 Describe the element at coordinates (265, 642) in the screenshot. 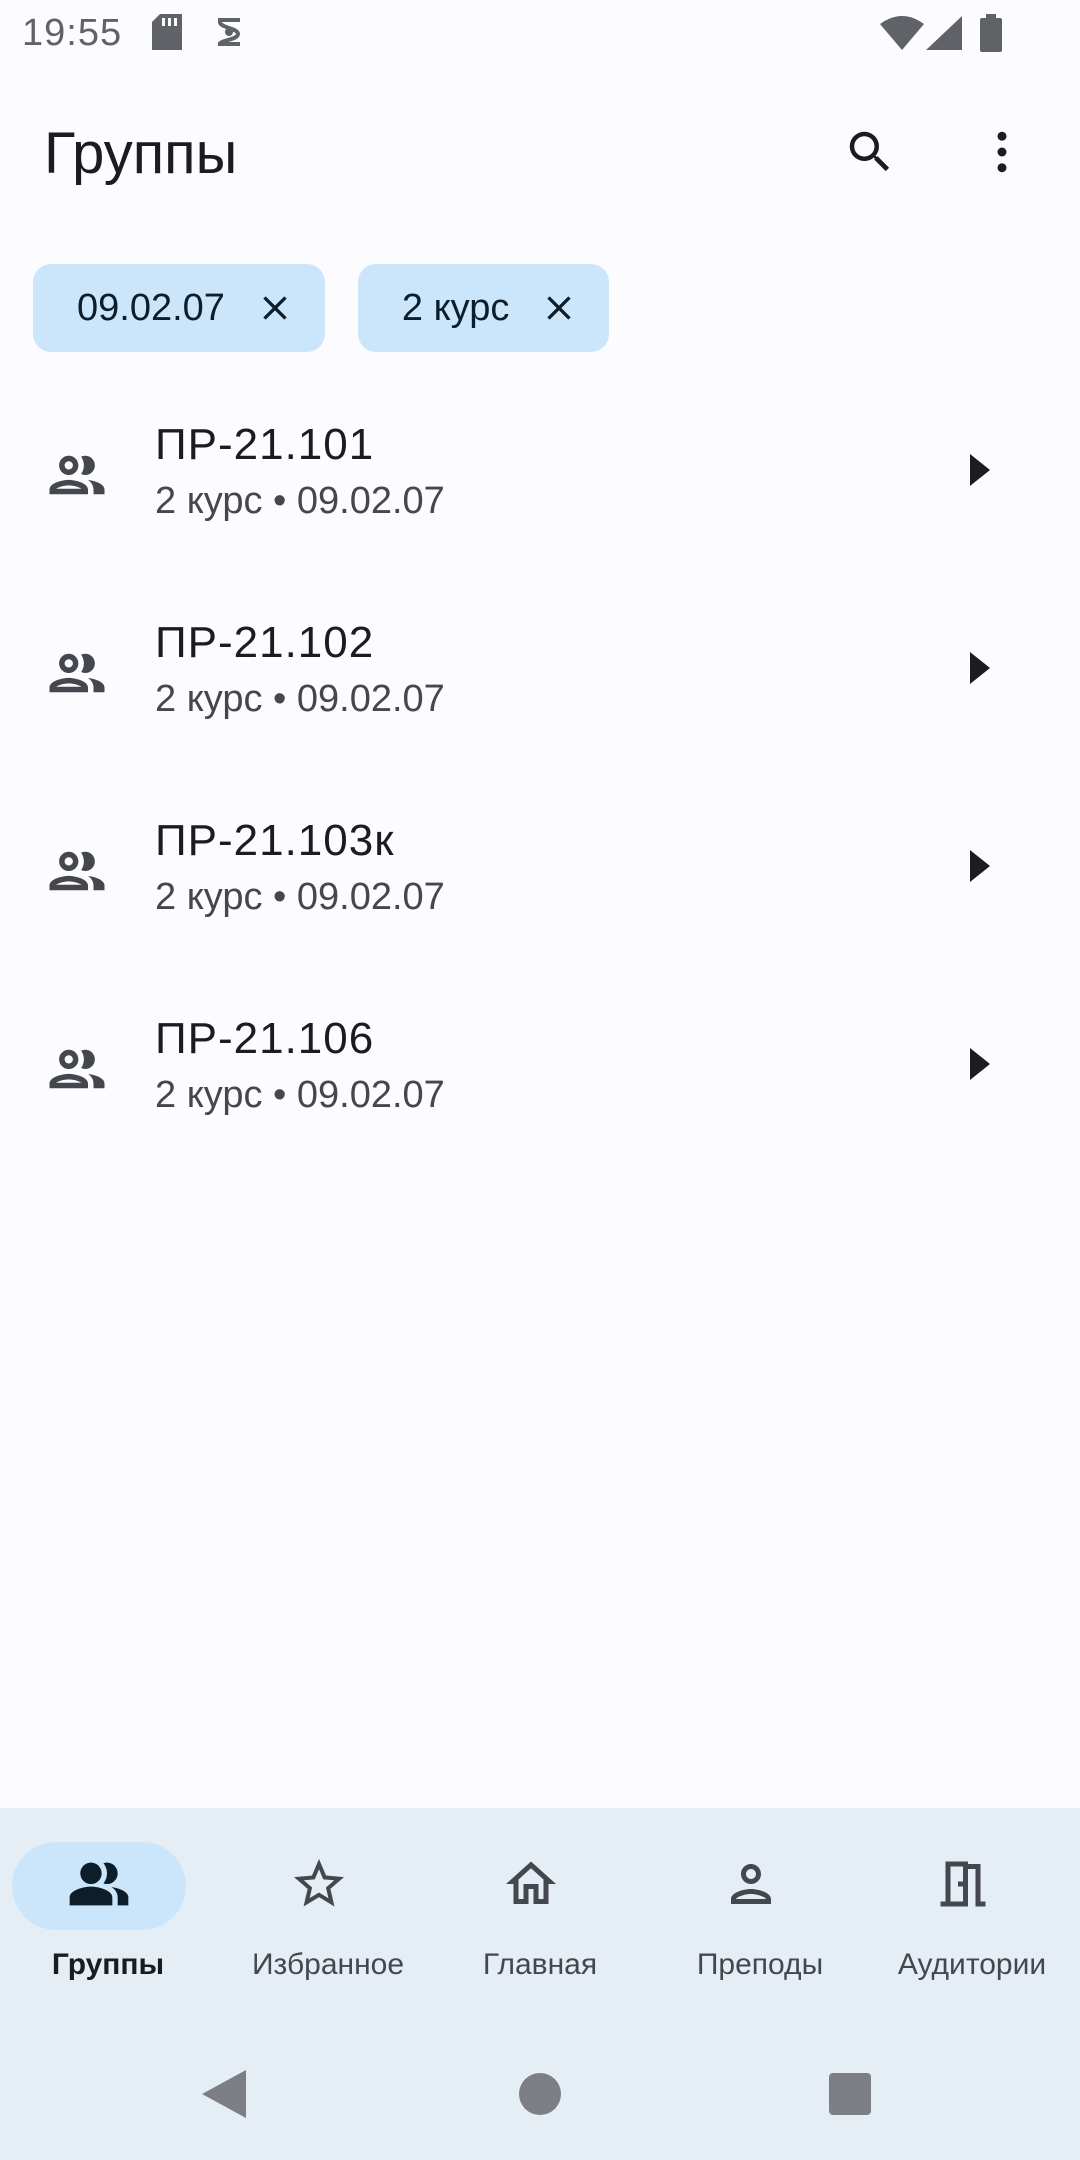

I see `group-title: ПР-21.102` at that location.